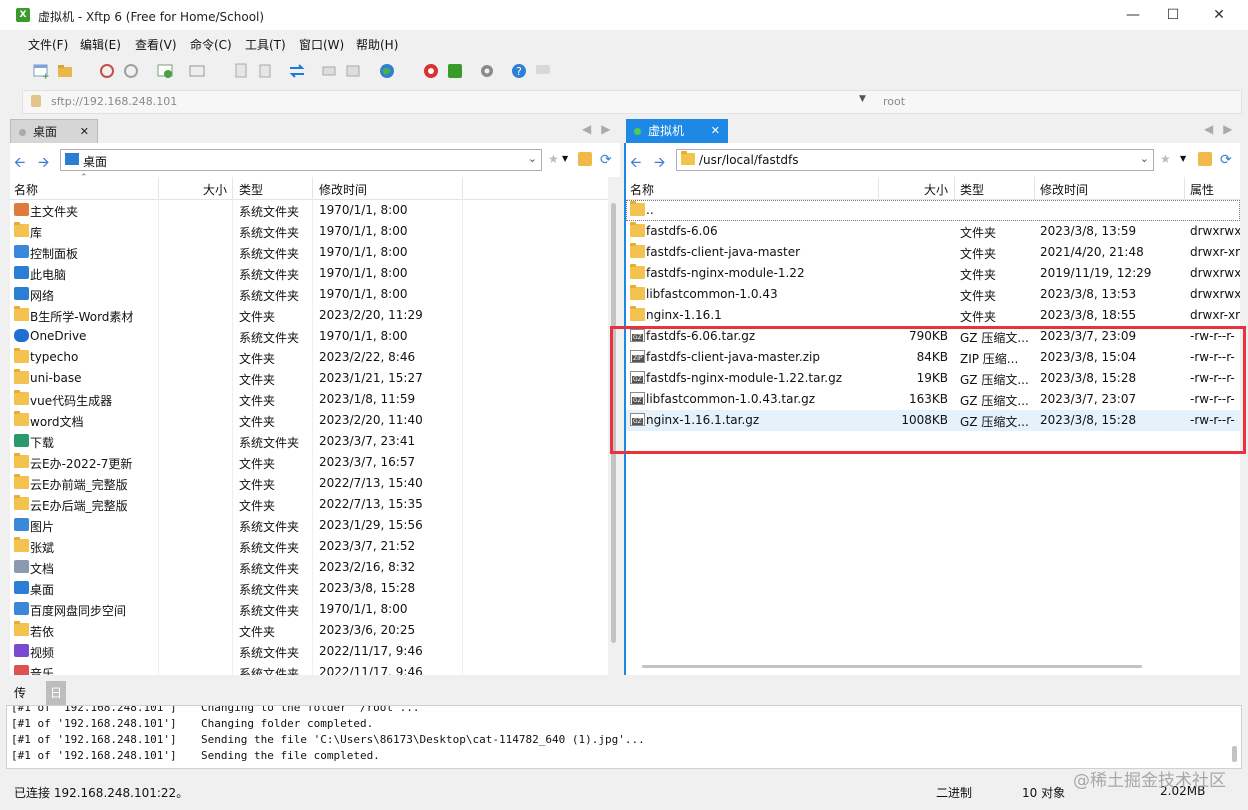 The height and width of the screenshot is (810, 1248). What do you see at coordinates (933, 315) in the screenshot?
I see `list-item: nginx-1.16.1 文件夹 2023/3/8, 18:55 drwxr-xr` at bounding box center [933, 315].